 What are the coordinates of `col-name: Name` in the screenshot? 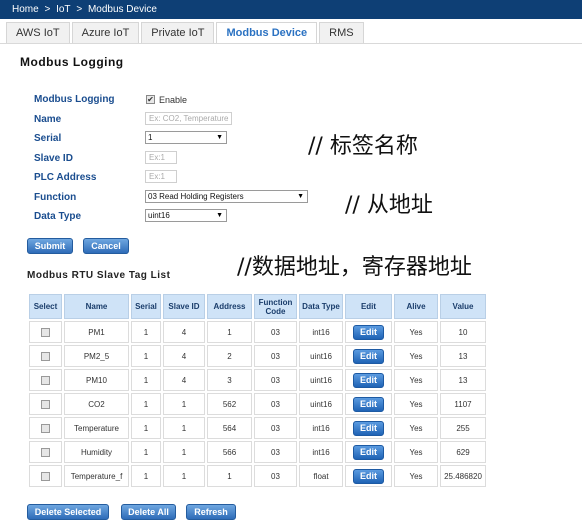 It's located at (96, 306).